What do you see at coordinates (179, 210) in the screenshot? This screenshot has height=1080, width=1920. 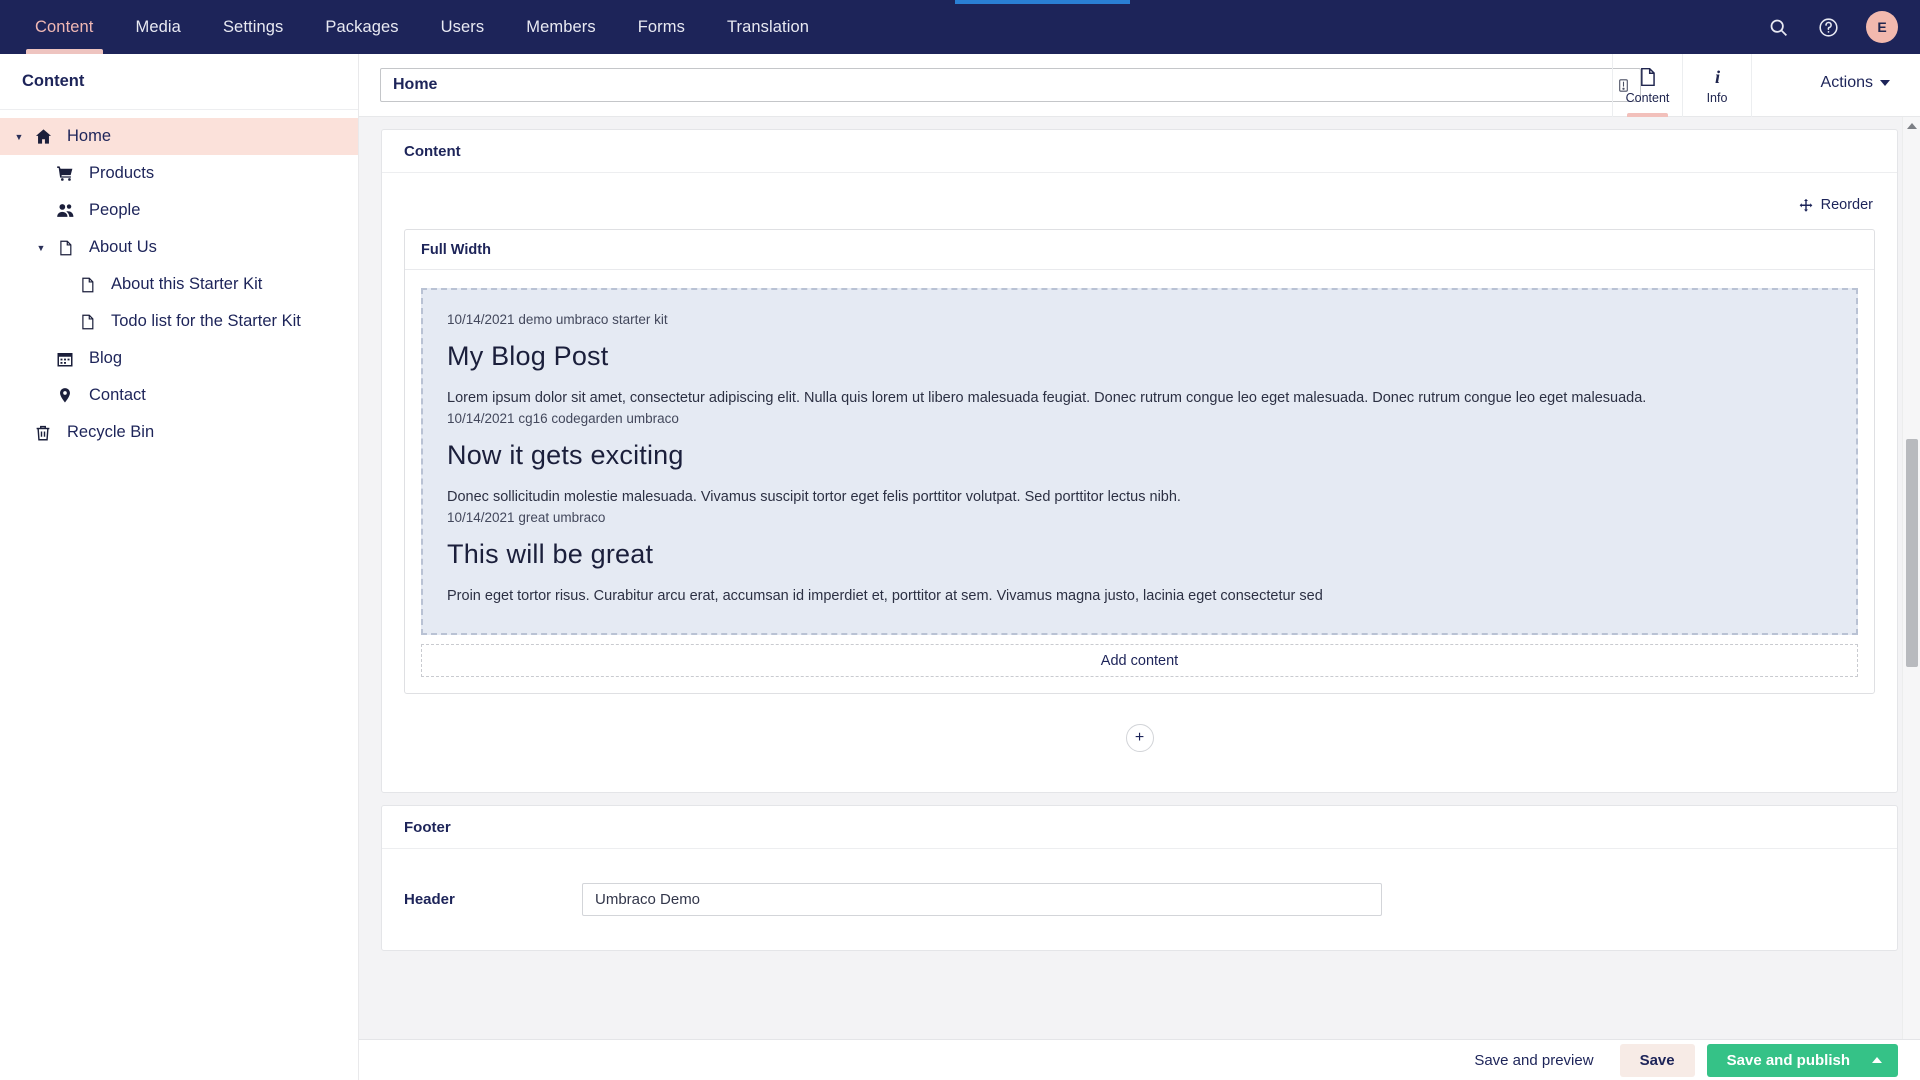 I see `tree-item-people: ▸ People` at bounding box center [179, 210].